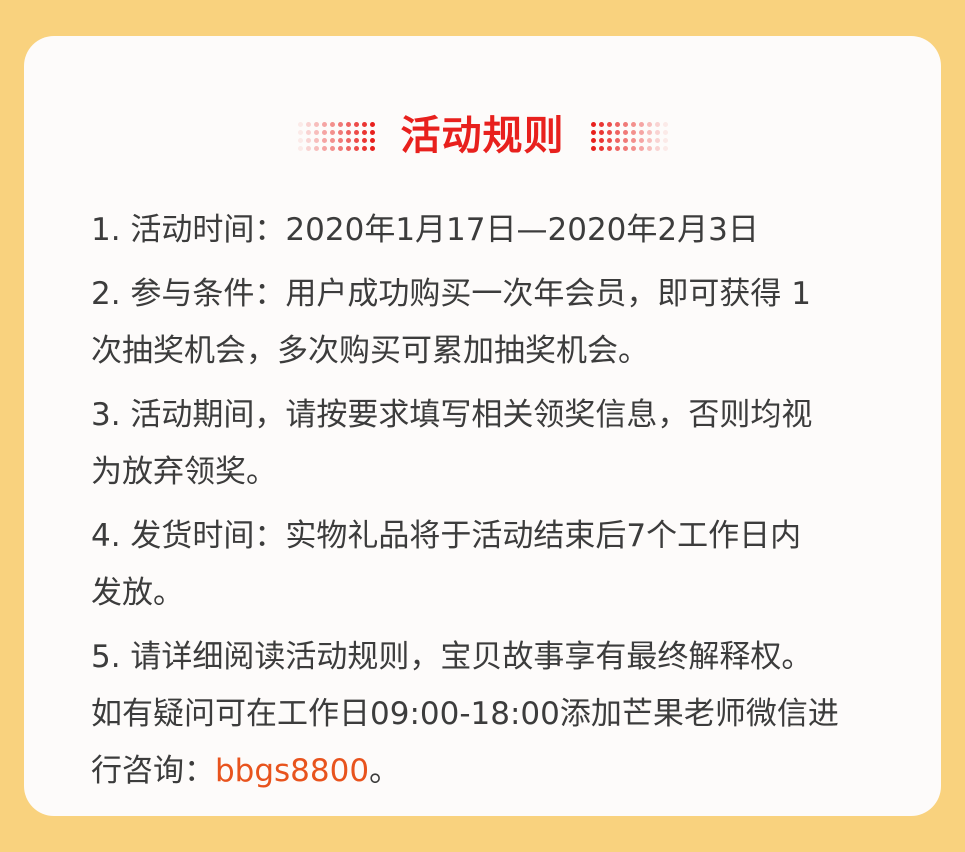  I want to click on contact-suffix: 。, so click(385, 771).